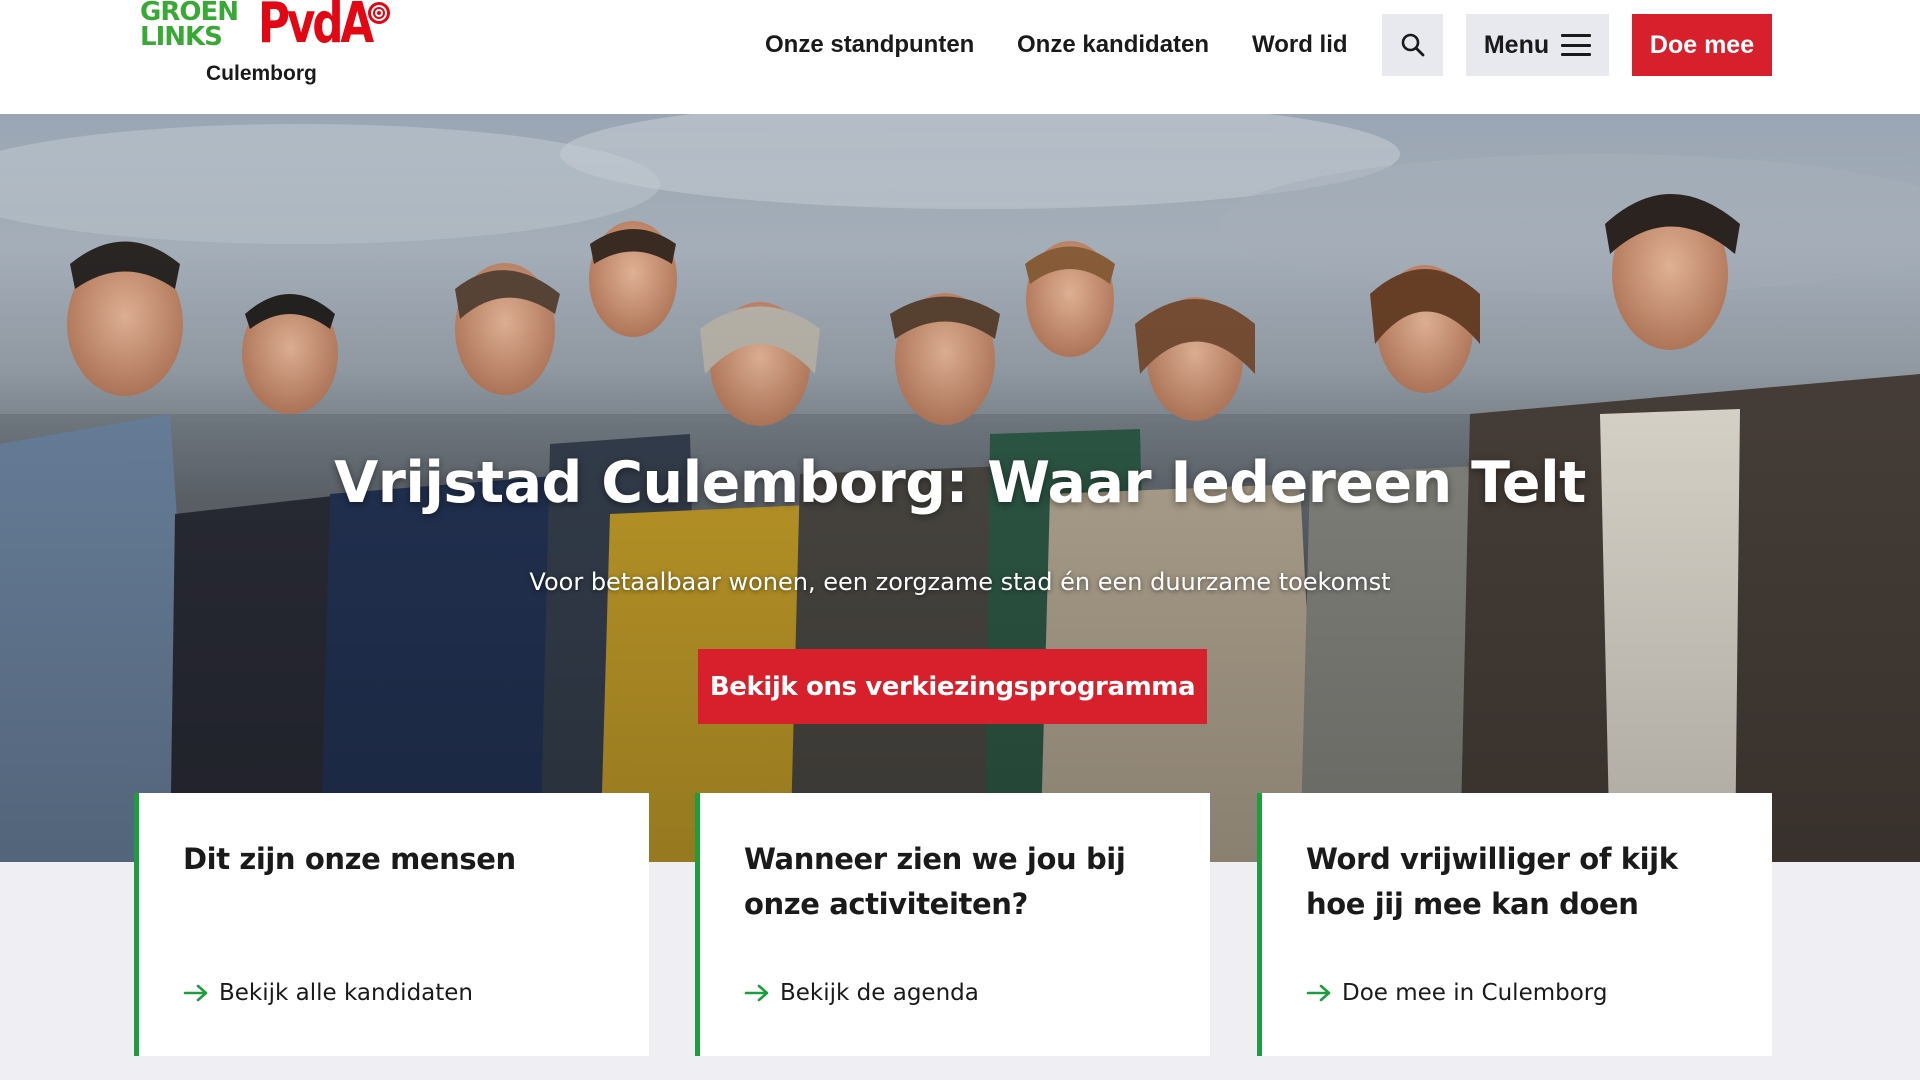 The height and width of the screenshot is (1080, 1920). What do you see at coordinates (1475, 993) in the screenshot?
I see `card-link-label: Doe mee in Culemborg` at bounding box center [1475, 993].